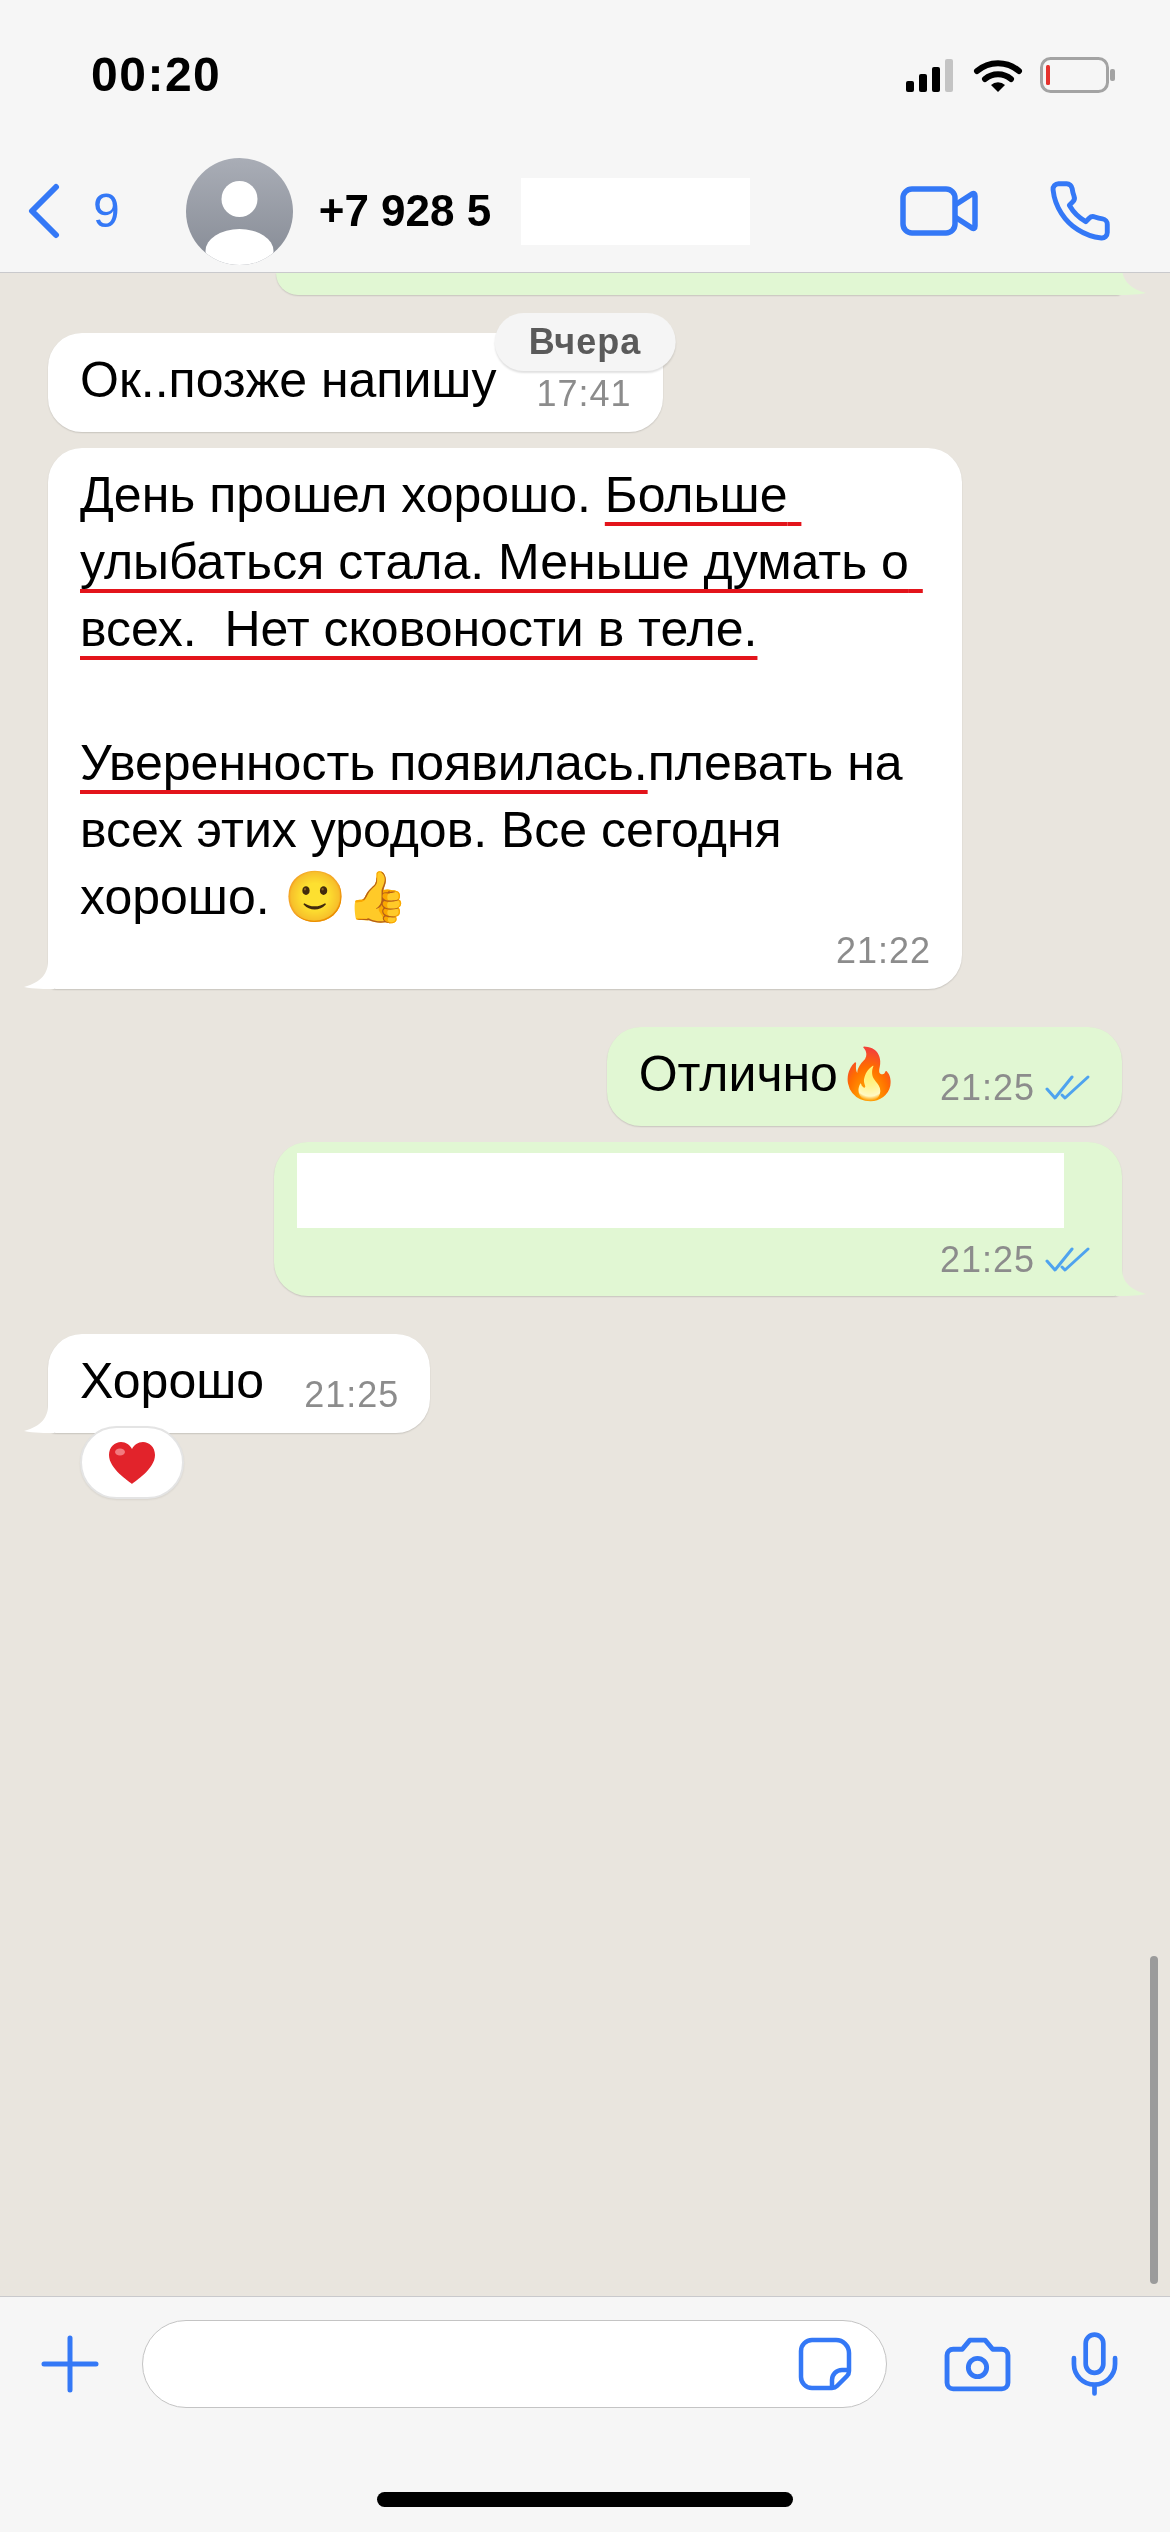 The width and height of the screenshot is (1170, 2532). What do you see at coordinates (931, 75) in the screenshot?
I see `signal-icon` at bounding box center [931, 75].